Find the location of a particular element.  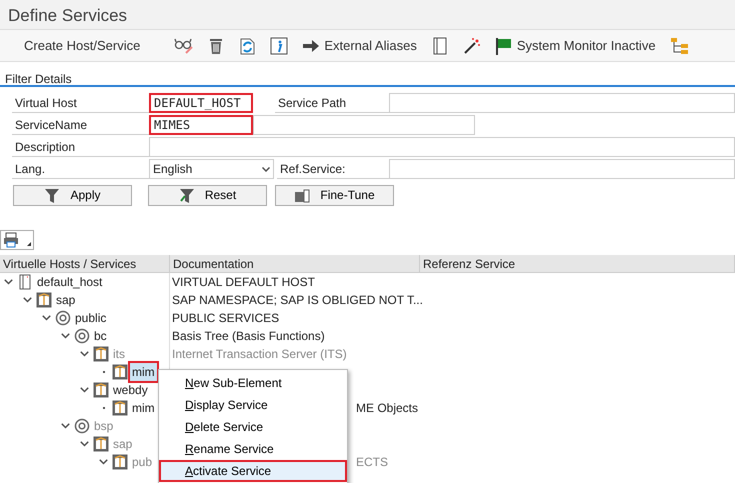

filter-button: Reset is located at coordinates (207, 195).